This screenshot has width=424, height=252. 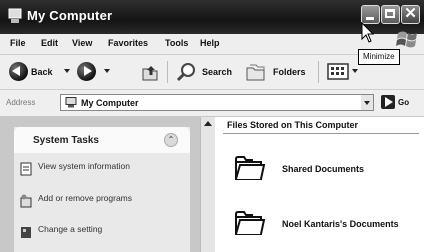 What do you see at coordinates (355, 71) in the screenshot?
I see `views-dropdown-icon` at bounding box center [355, 71].